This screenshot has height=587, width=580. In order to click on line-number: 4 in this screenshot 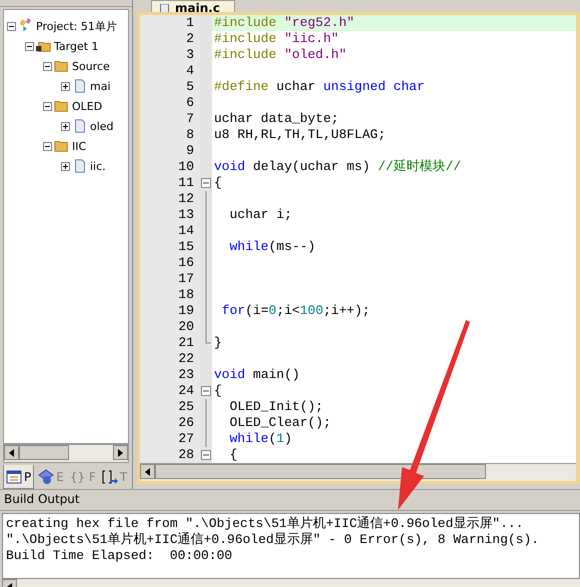, I will do `click(190, 71)`.